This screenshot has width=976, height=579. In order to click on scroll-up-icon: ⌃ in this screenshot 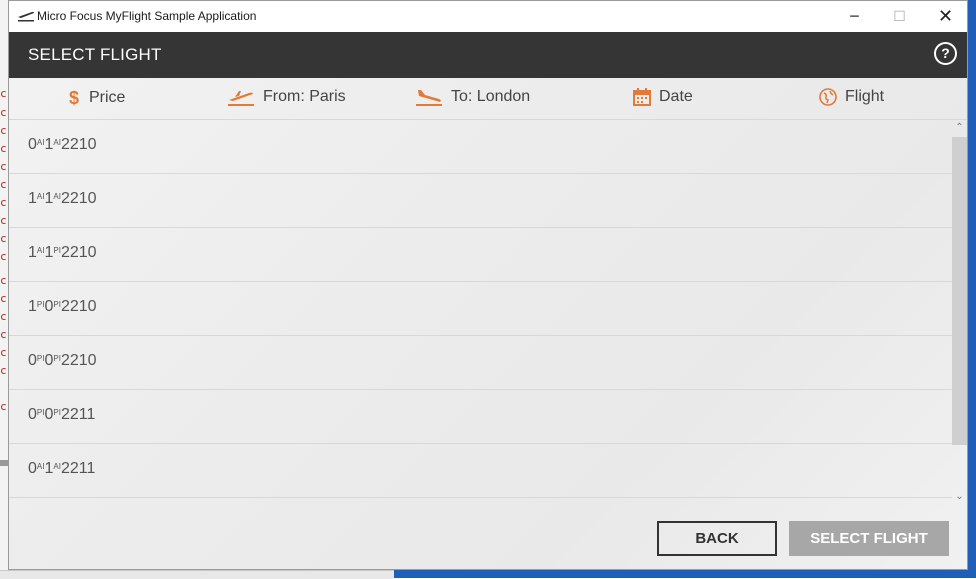, I will do `click(959, 128)`.